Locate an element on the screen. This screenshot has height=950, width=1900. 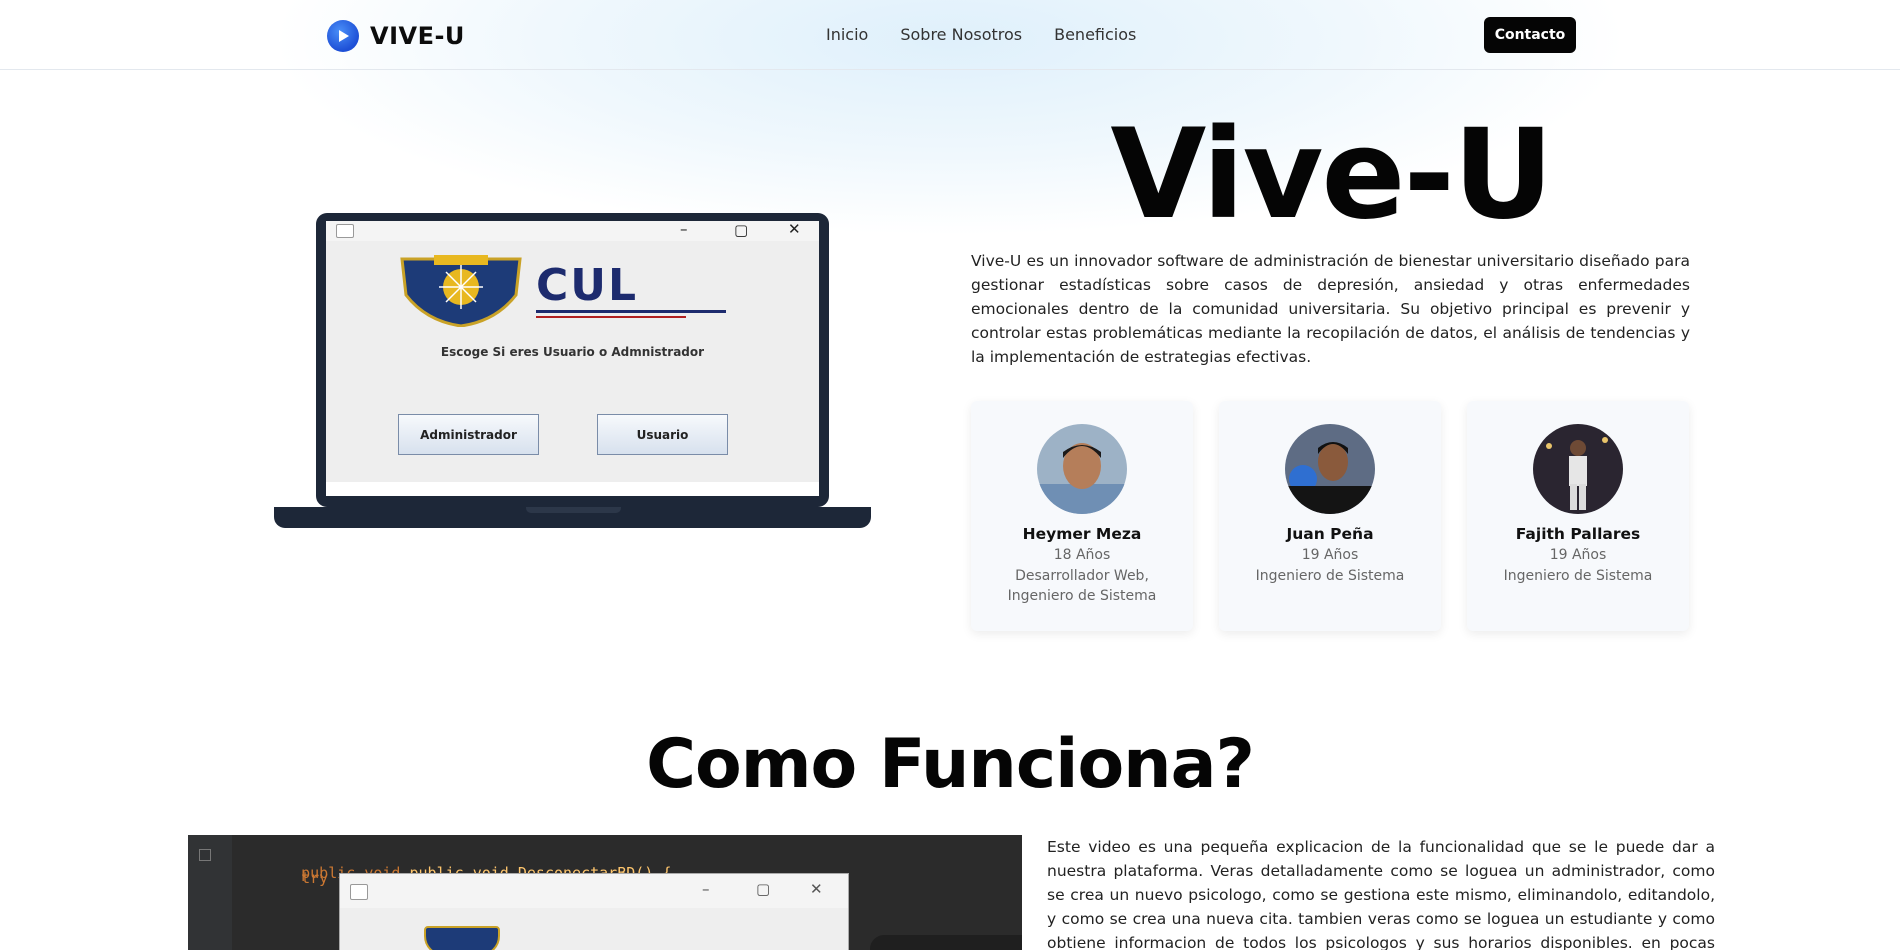
usuario-button: Usuario is located at coordinates (662, 434).